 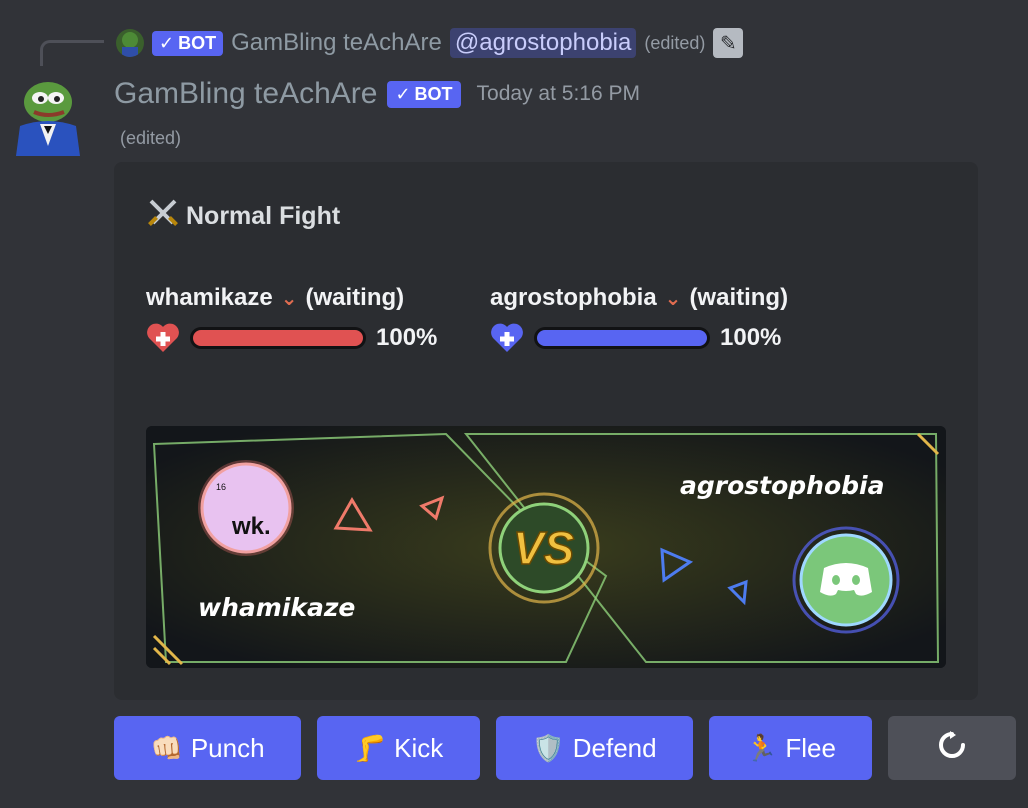 I want to click on refresh-button, so click(x=952, y=748).